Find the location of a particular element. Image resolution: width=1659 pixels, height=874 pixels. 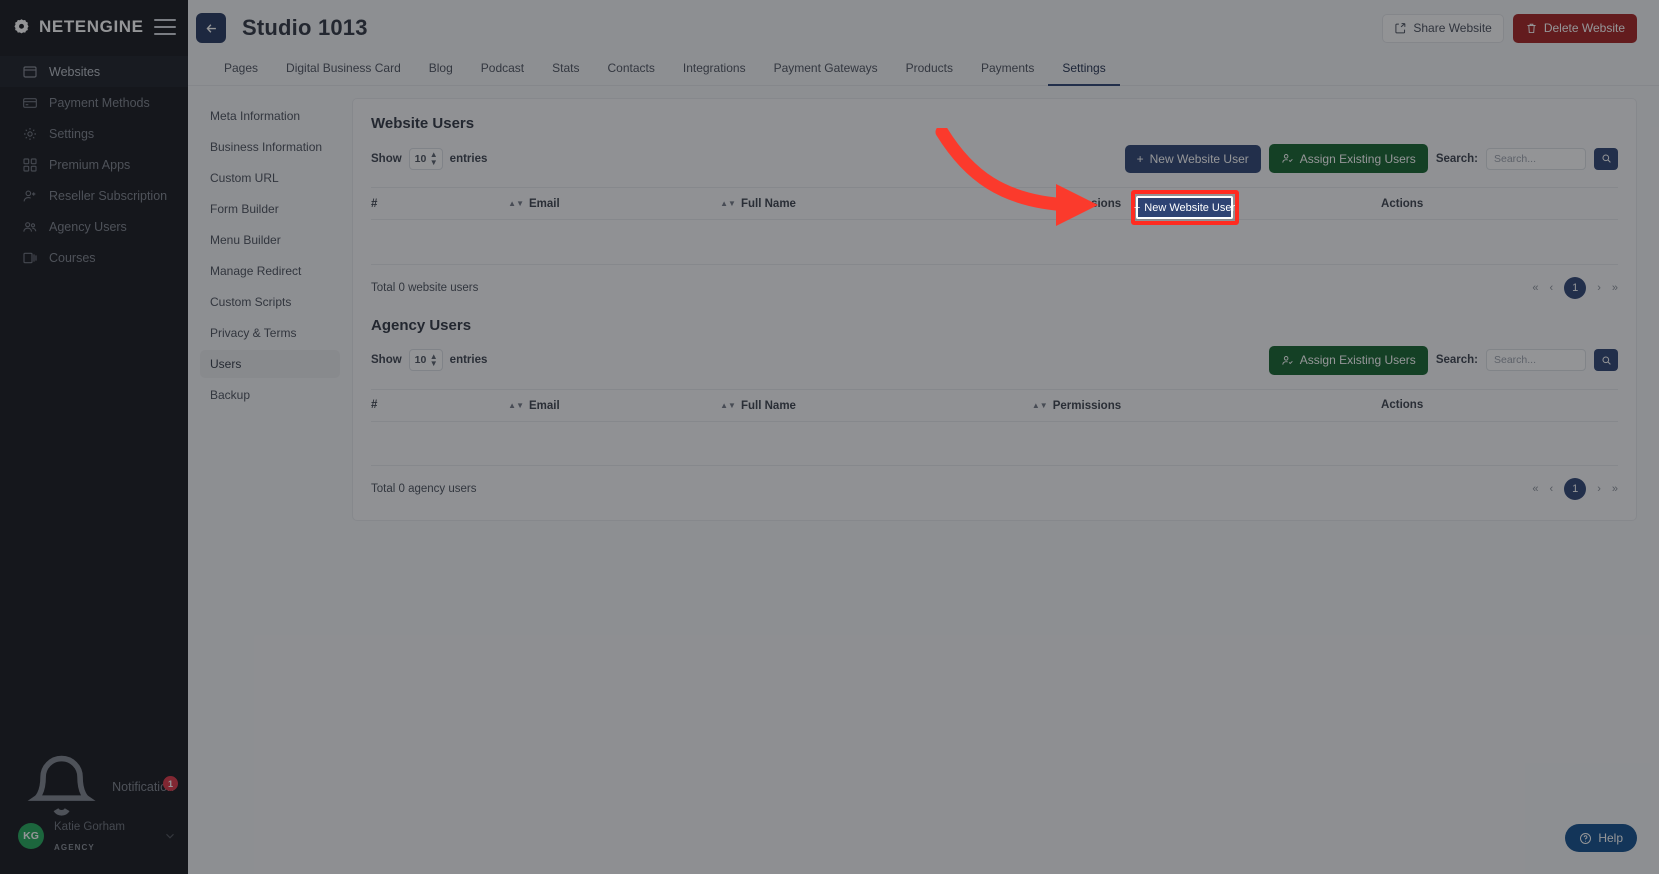

sidebar-item-payment-methods: Payment Methods is located at coordinates (94, 102).